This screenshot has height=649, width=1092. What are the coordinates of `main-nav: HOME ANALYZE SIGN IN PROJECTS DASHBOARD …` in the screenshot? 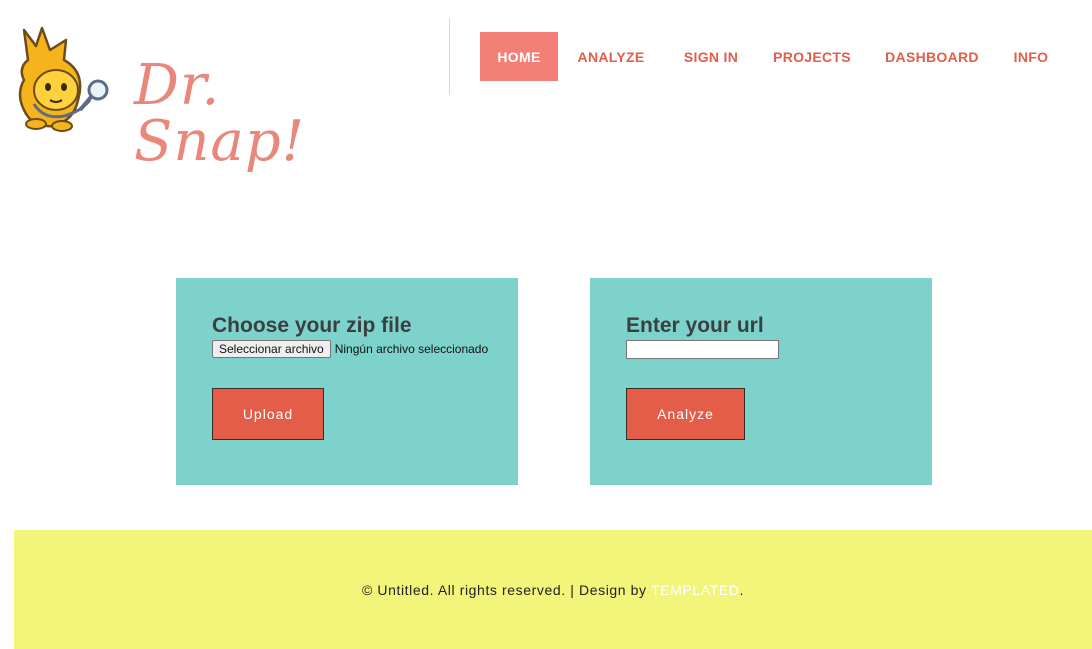 It's located at (772, 56).